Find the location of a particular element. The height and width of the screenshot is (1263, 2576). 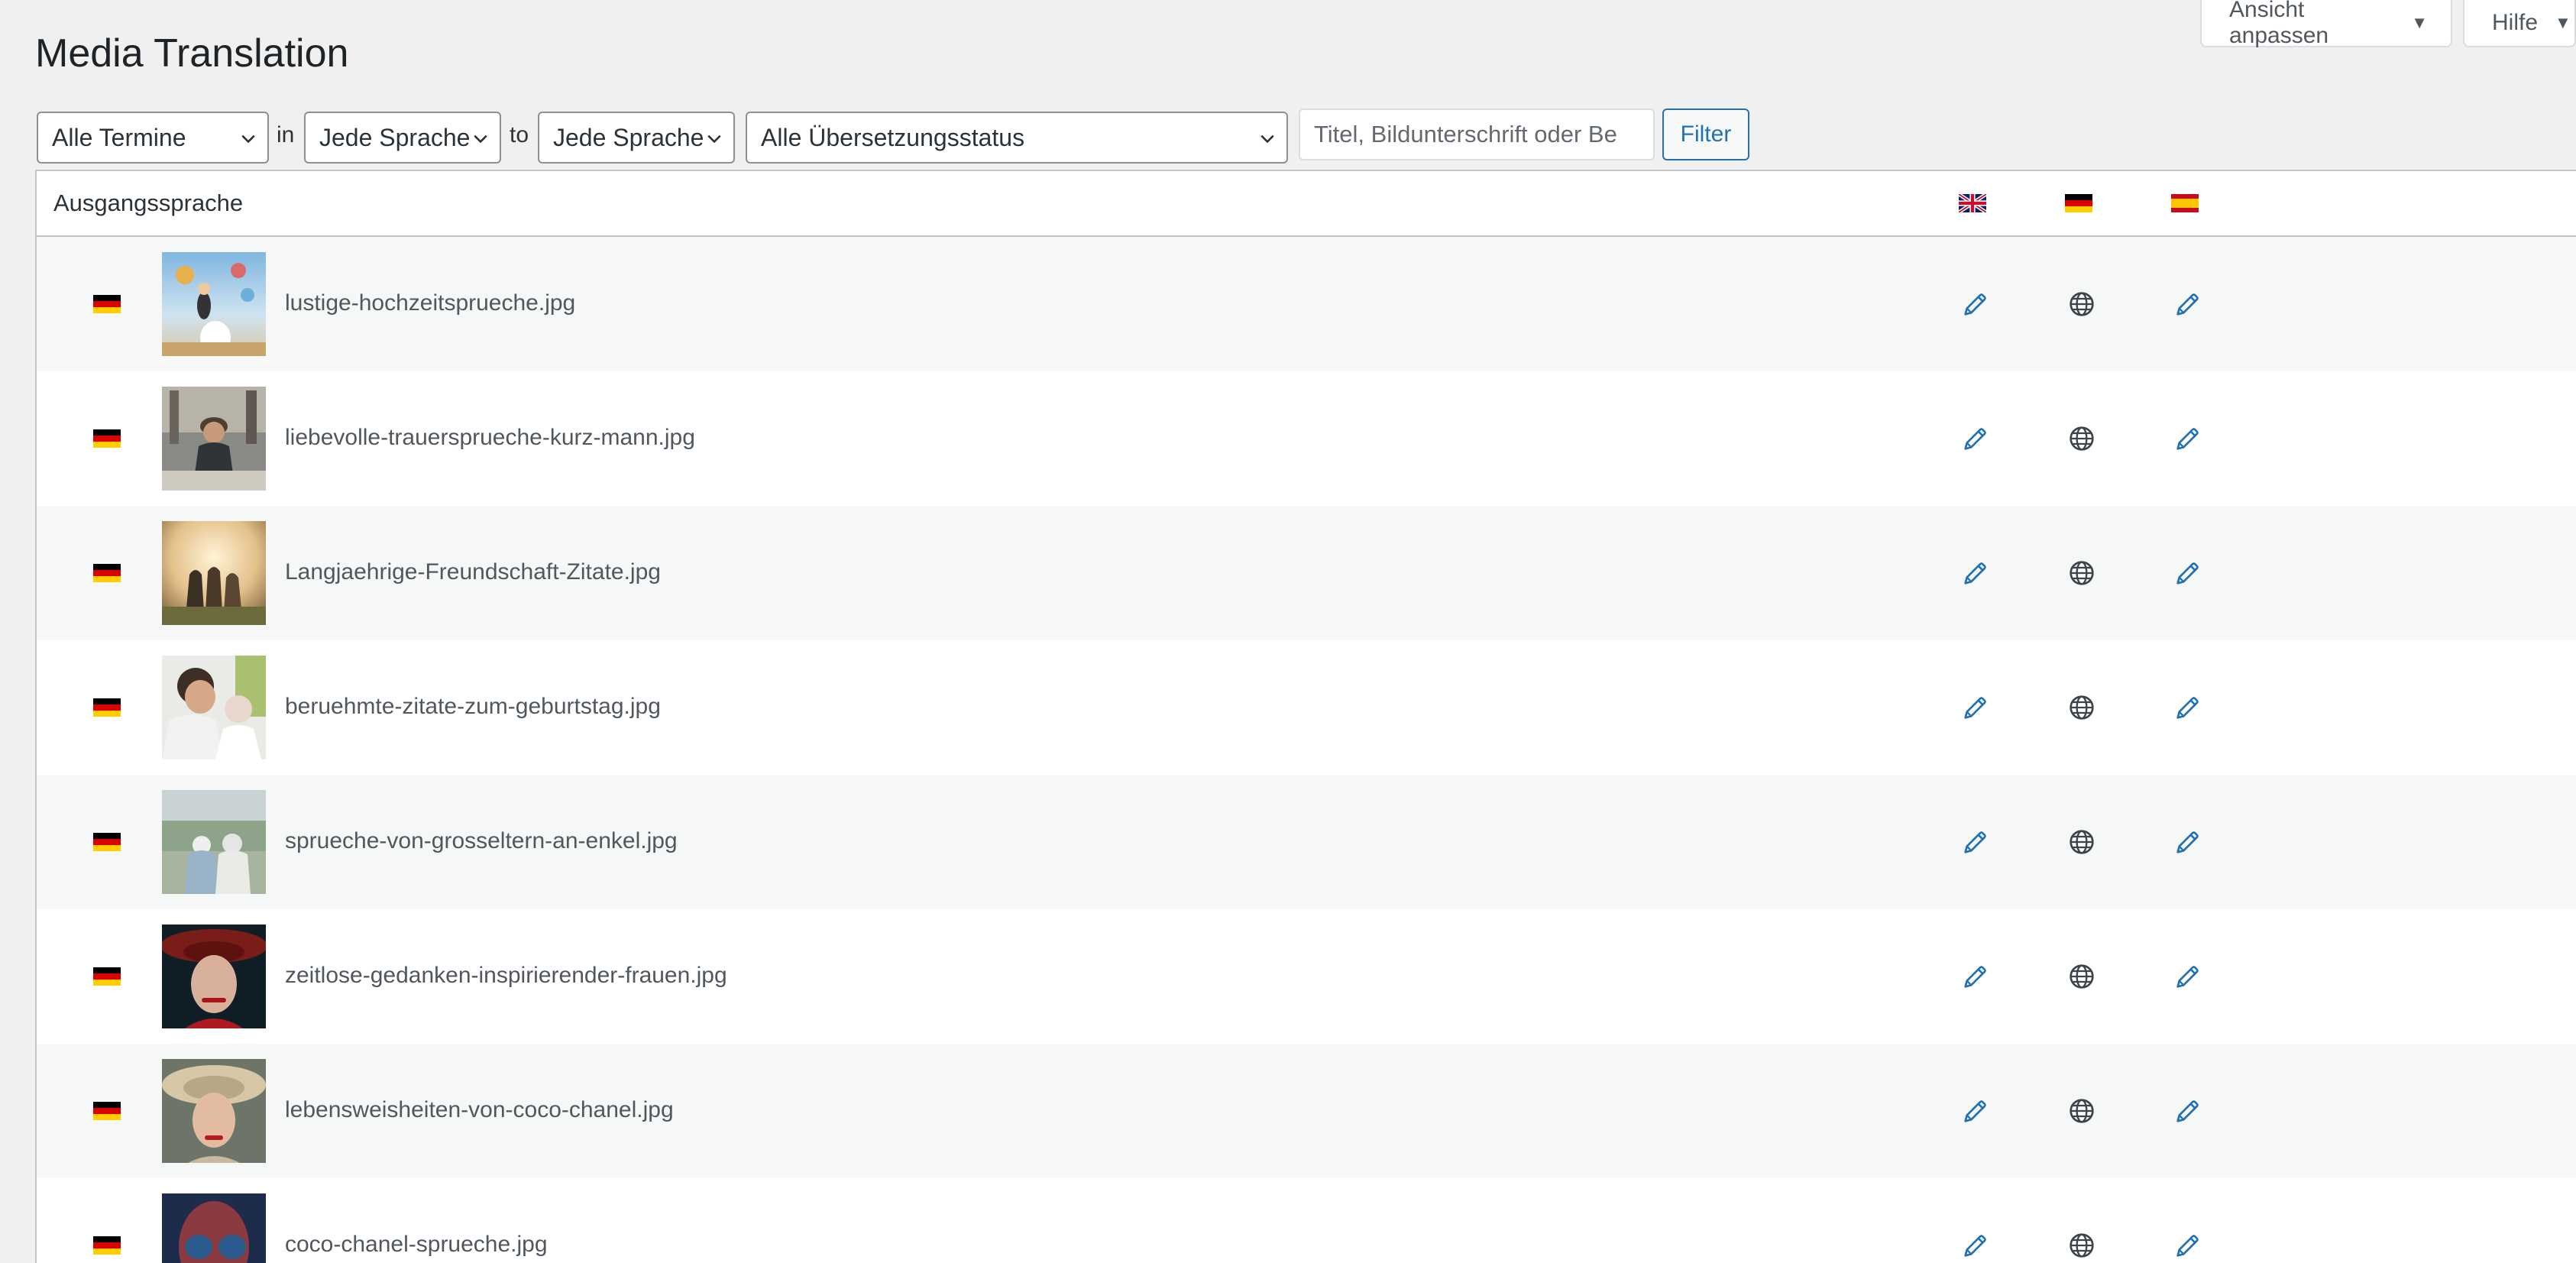

target-language-select: Jede Sprache is located at coordinates (636, 138).